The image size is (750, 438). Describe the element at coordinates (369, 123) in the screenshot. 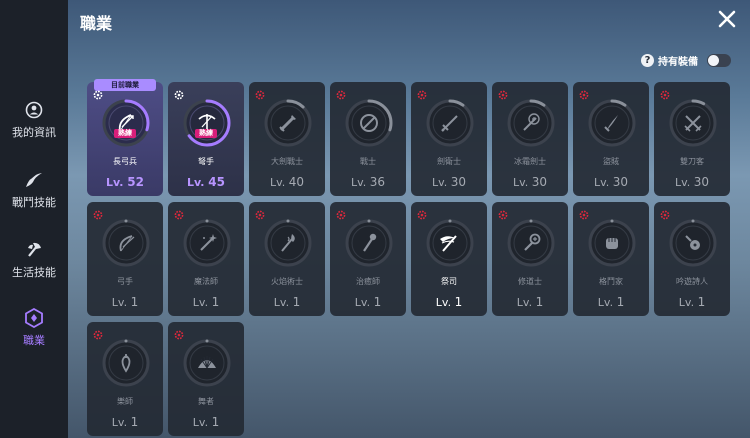

I see `shield-sword-icon` at that location.